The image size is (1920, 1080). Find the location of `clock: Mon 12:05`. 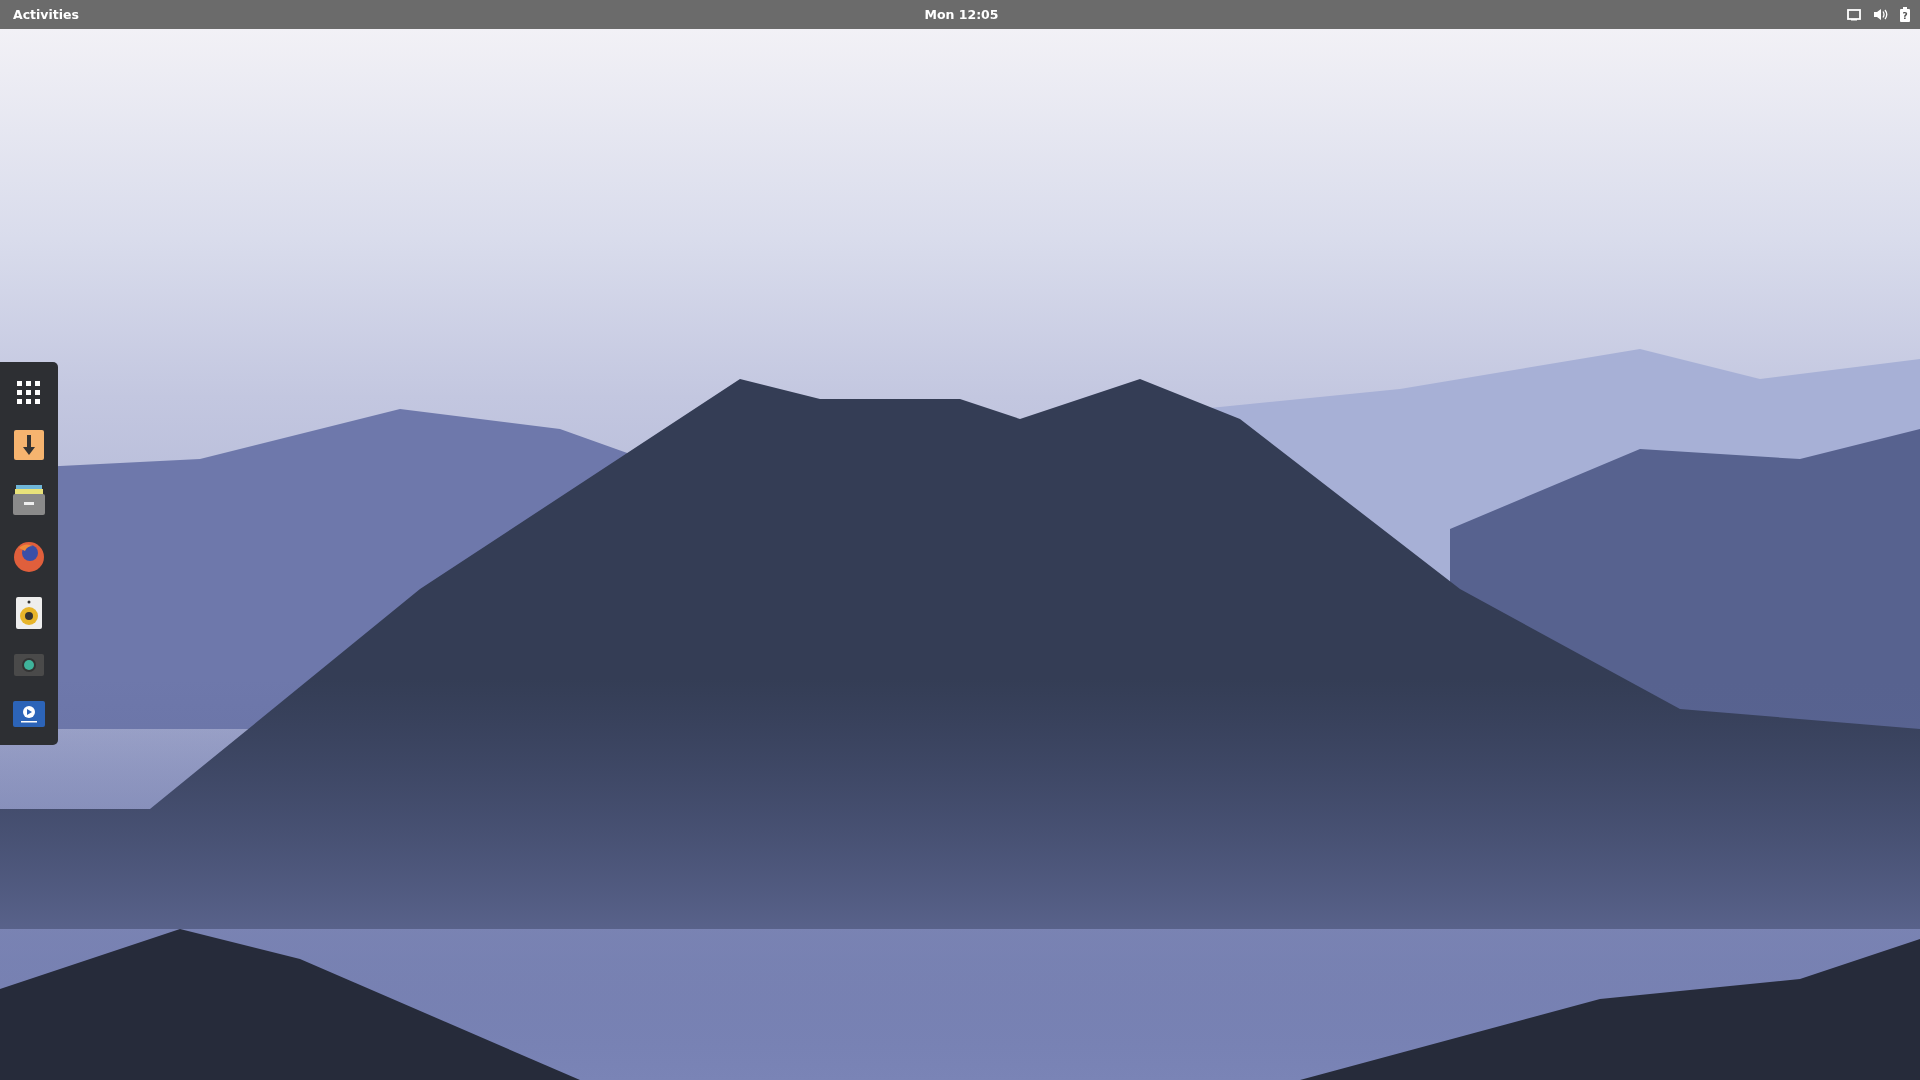

clock: Mon 12:05 is located at coordinates (961, 14).